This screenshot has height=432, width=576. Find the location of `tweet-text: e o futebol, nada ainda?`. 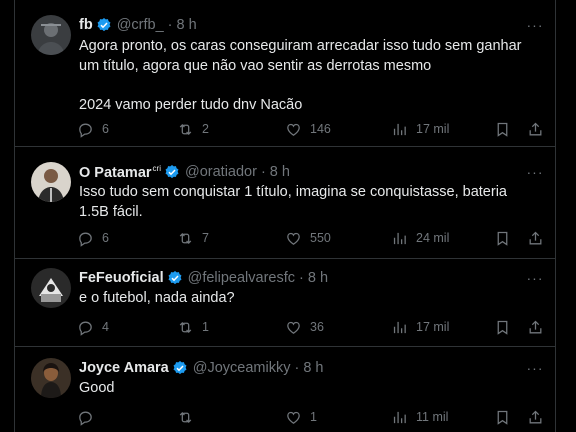

tweet-text: e o futebol, nada ainda? is located at coordinates (157, 298).